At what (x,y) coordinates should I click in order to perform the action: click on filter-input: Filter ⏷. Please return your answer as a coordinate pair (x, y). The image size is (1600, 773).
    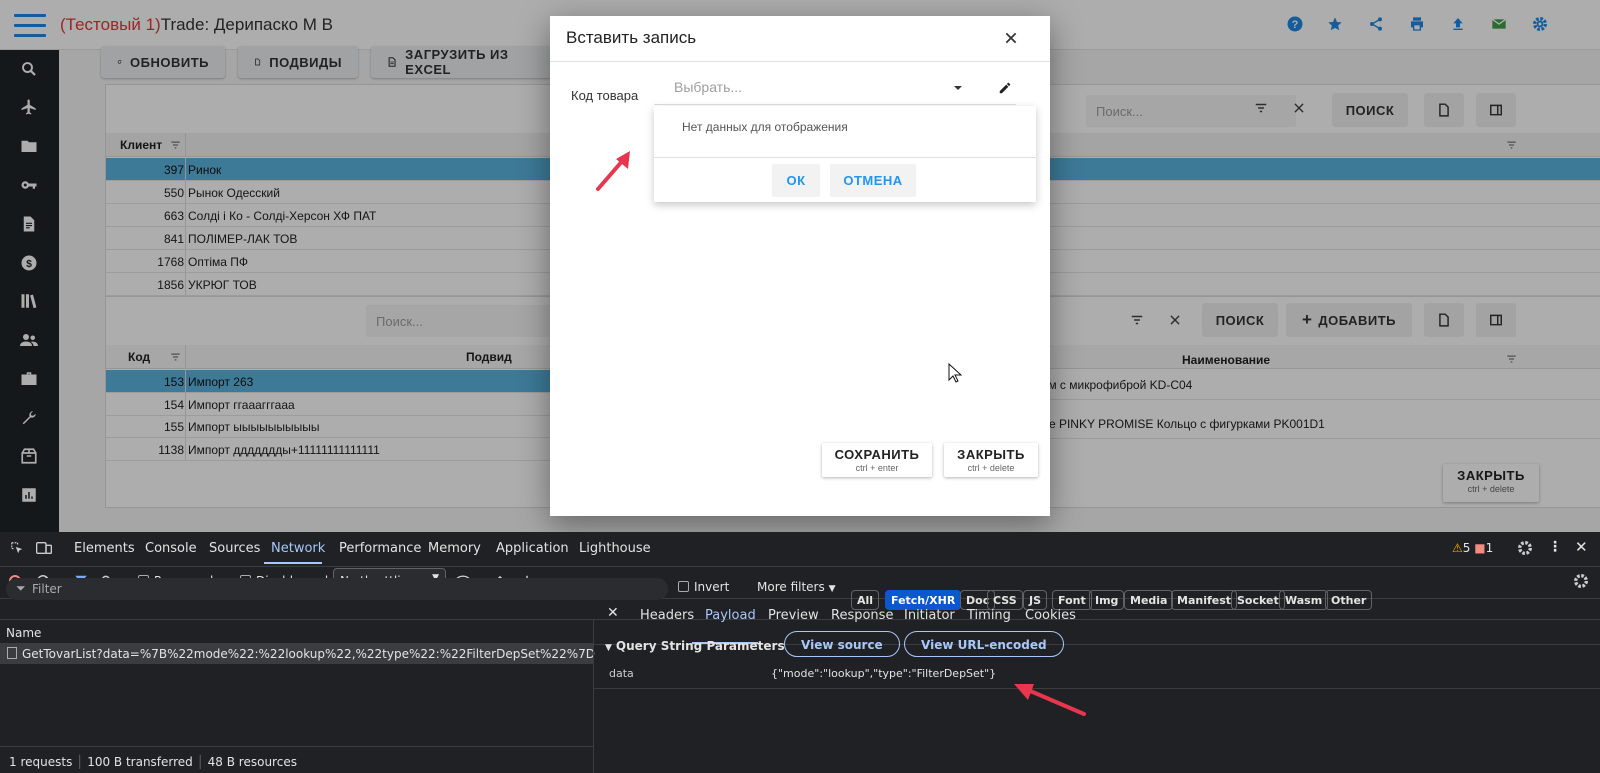
    Looking at the image, I should click on (337, 589).